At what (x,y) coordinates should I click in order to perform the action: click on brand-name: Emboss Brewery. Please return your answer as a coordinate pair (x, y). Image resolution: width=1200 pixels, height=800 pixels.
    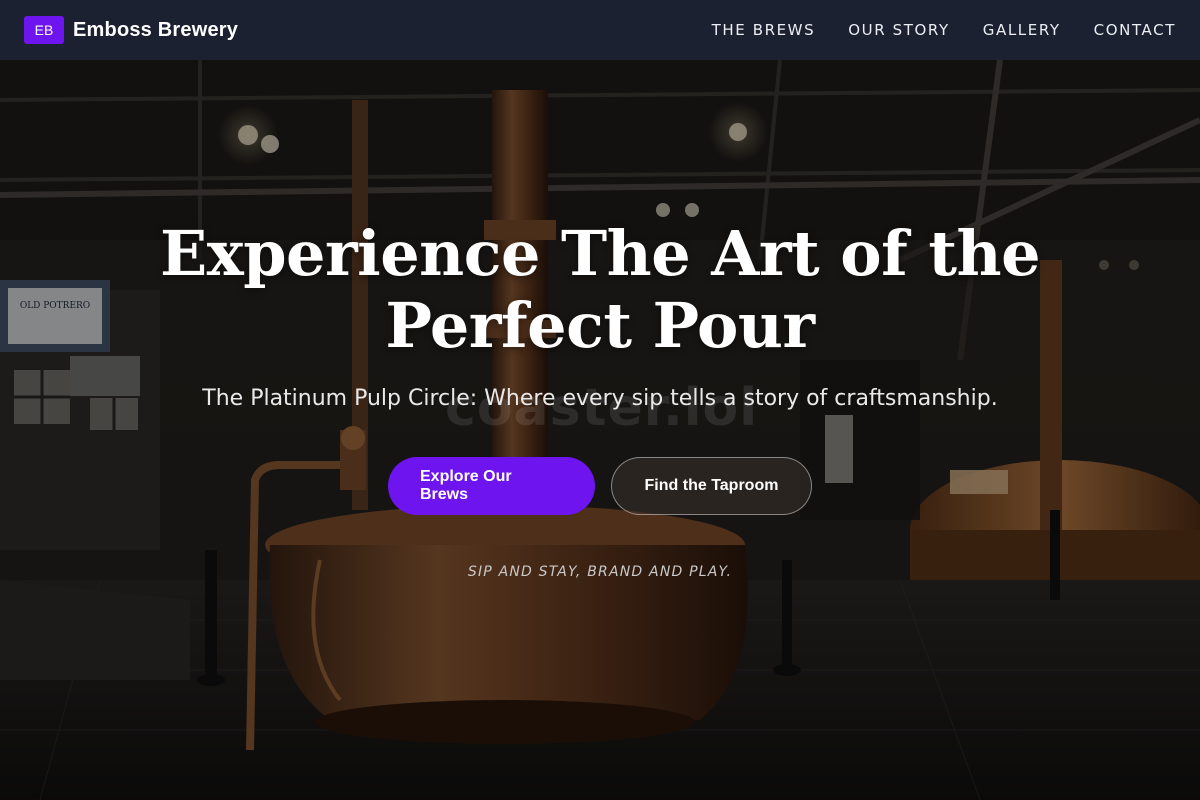
    Looking at the image, I should click on (156, 29).